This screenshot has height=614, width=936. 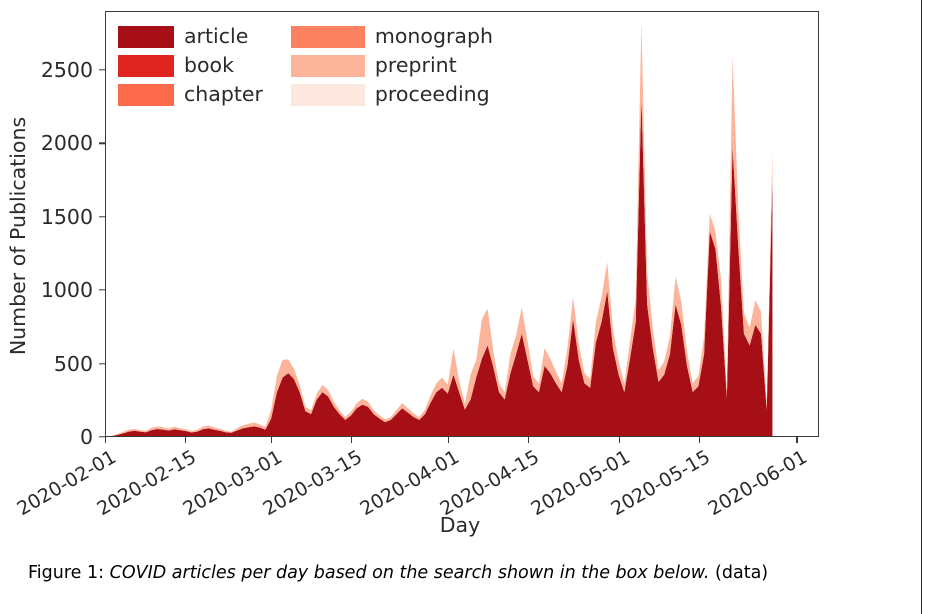 What do you see at coordinates (146, 36) in the screenshot?
I see `legend-swatch-article` at bounding box center [146, 36].